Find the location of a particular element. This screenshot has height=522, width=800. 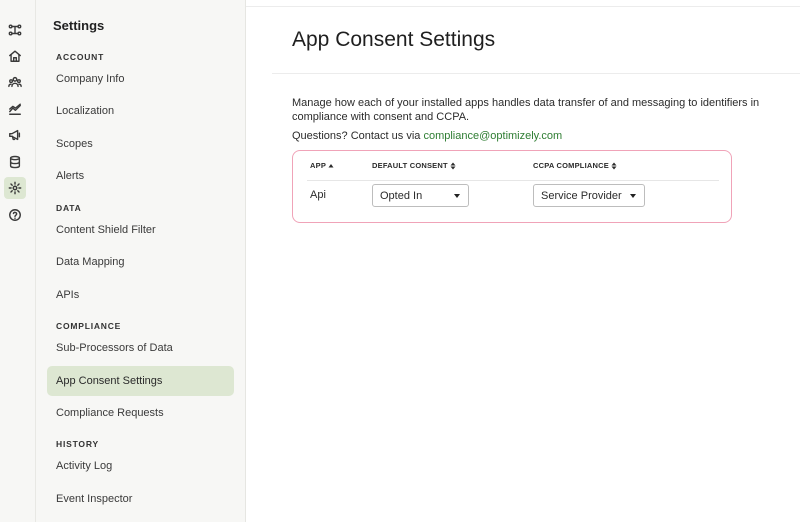

default-consent-select: Opted In is located at coordinates (420, 195).